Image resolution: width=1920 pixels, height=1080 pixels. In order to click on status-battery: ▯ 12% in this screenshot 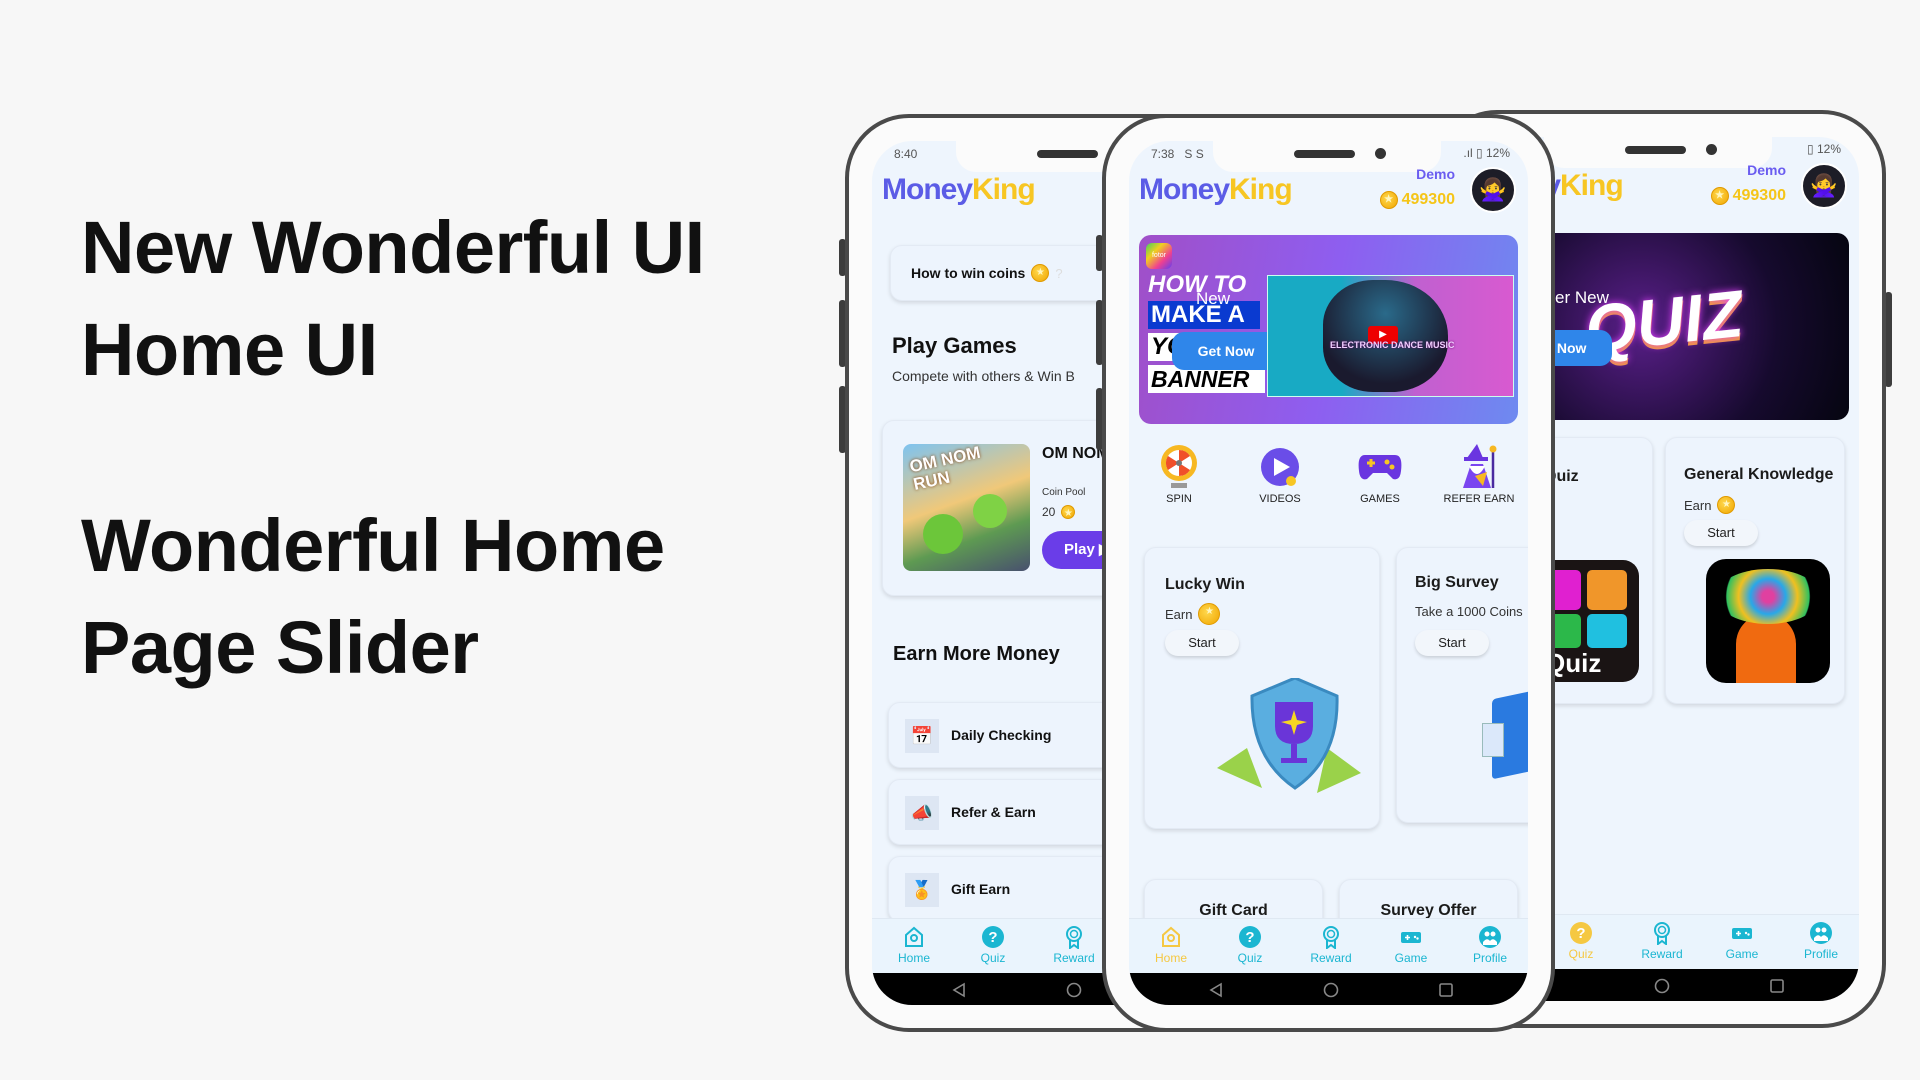, I will do `click(1824, 149)`.